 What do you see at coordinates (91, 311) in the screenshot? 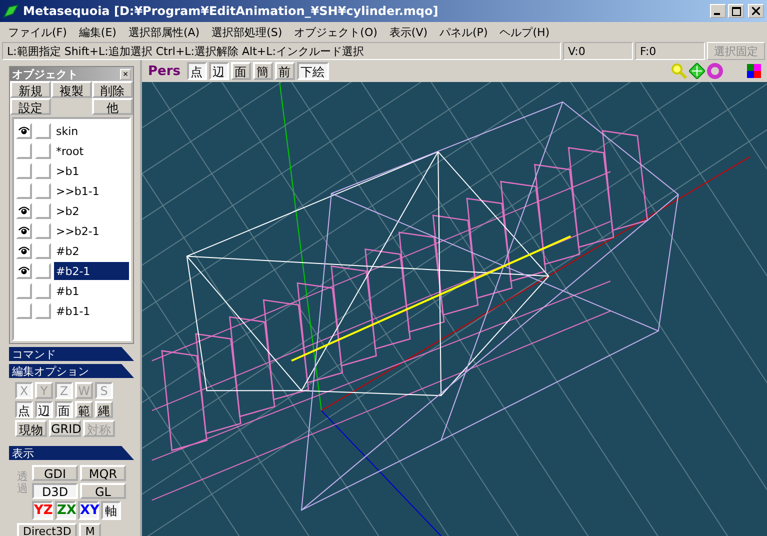
I see `object-item: #b1-1` at bounding box center [91, 311].